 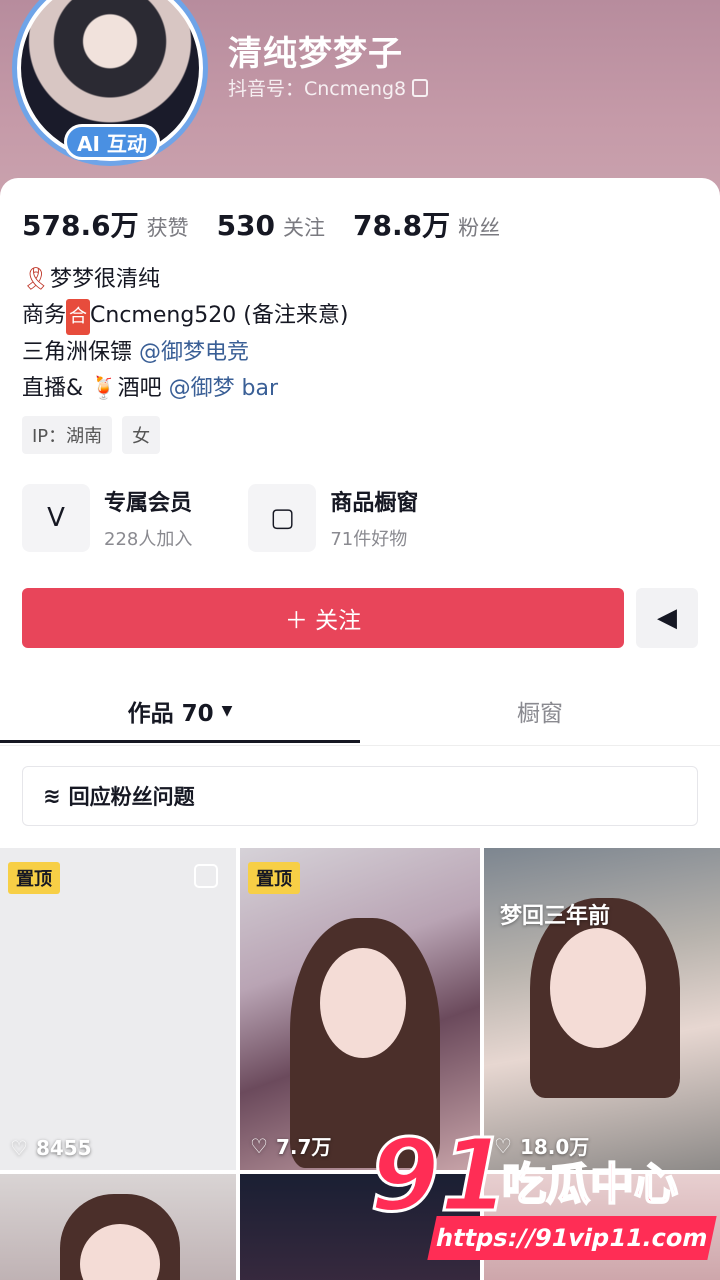 What do you see at coordinates (107, 518) in the screenshot?
I see `exclusive-membership: V 专属会员 228人加入` at bounding box center [107, 518].